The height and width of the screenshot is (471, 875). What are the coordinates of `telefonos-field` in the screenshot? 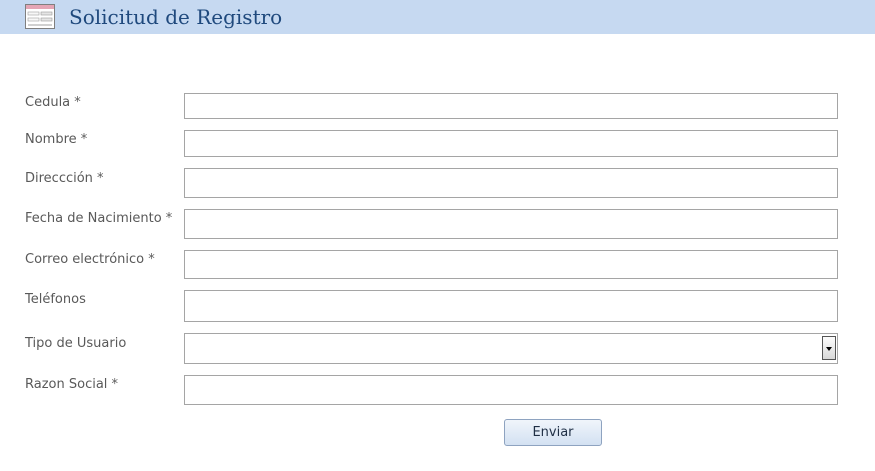 It's located at (511, 306).